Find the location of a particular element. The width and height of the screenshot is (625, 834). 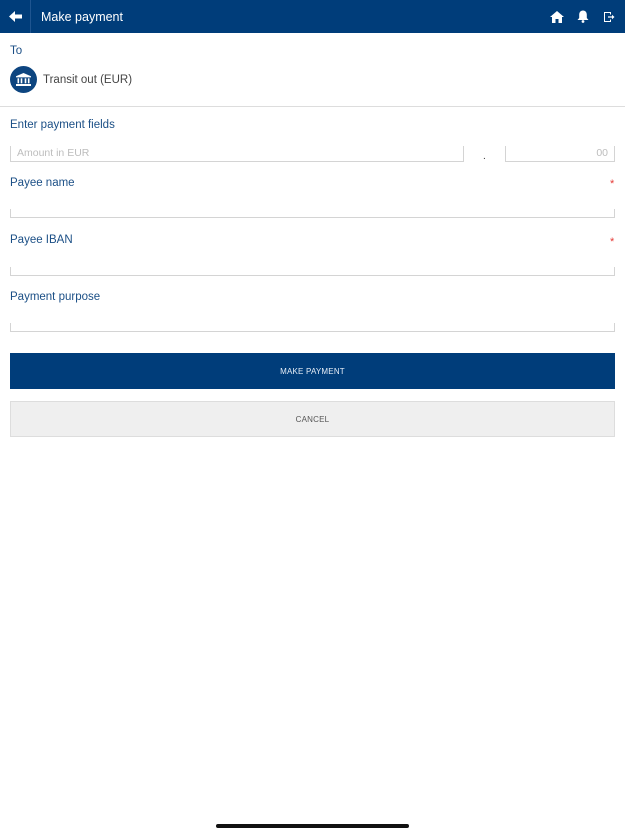

amount-field is located at coordinates (237, 154).